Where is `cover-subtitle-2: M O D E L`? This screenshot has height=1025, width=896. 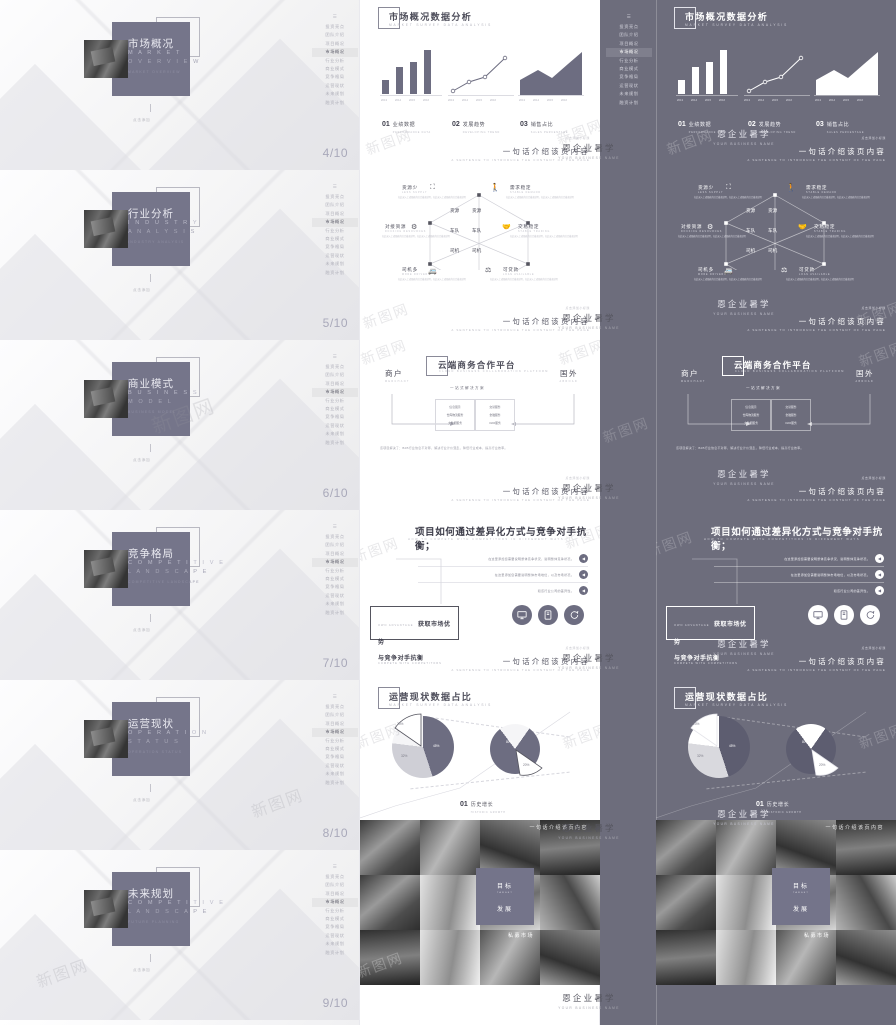 cover-subtitle-2: M O D E L is located at coordinates (151, 402).